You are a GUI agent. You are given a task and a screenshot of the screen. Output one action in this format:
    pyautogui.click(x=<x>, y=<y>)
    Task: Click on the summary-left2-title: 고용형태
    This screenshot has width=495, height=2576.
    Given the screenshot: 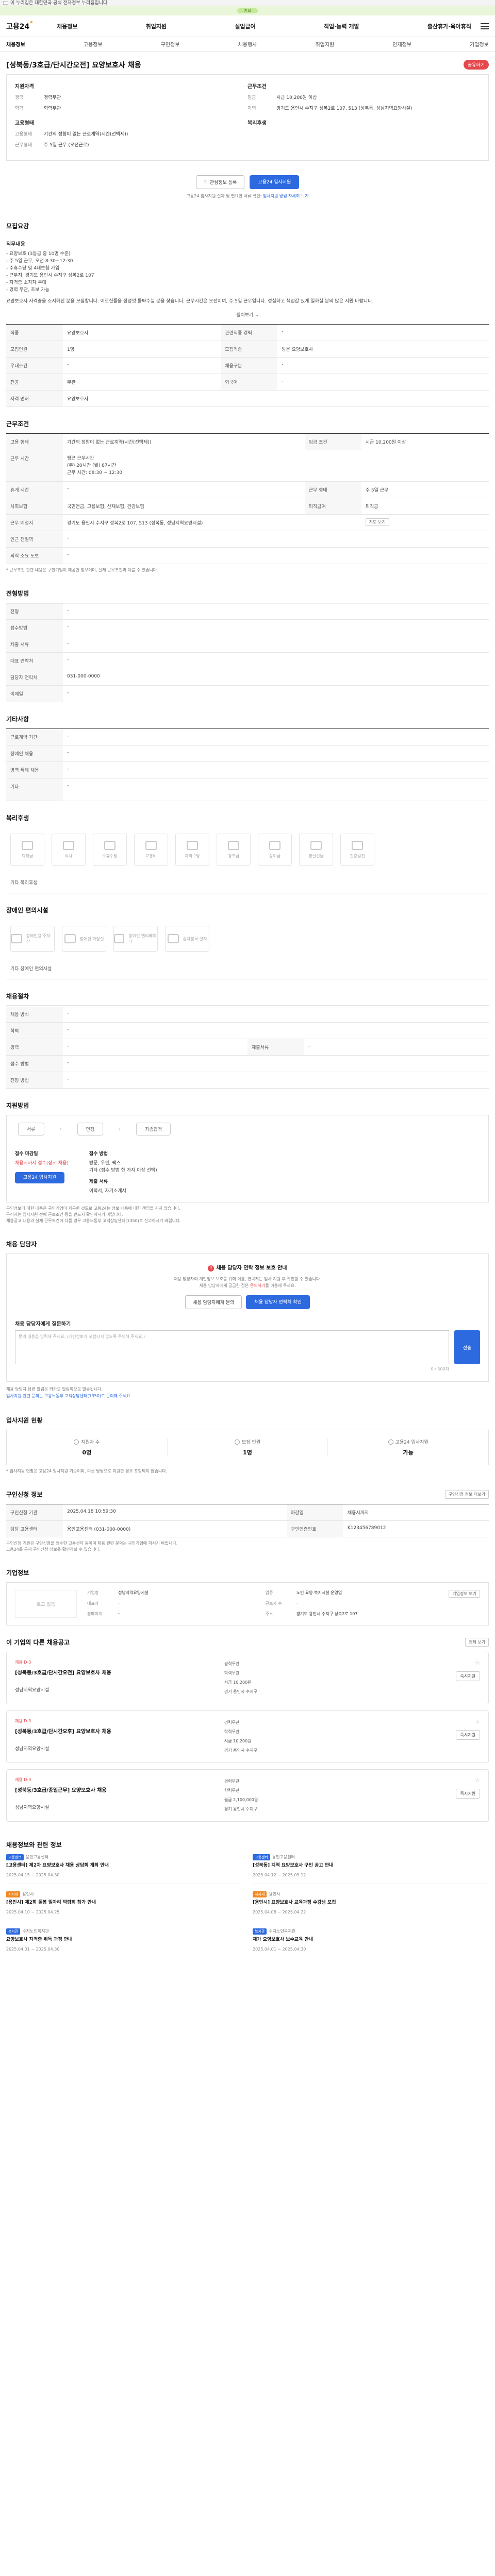 What is the action you would take?
    pyautogui.click(x=24, y=124)
    